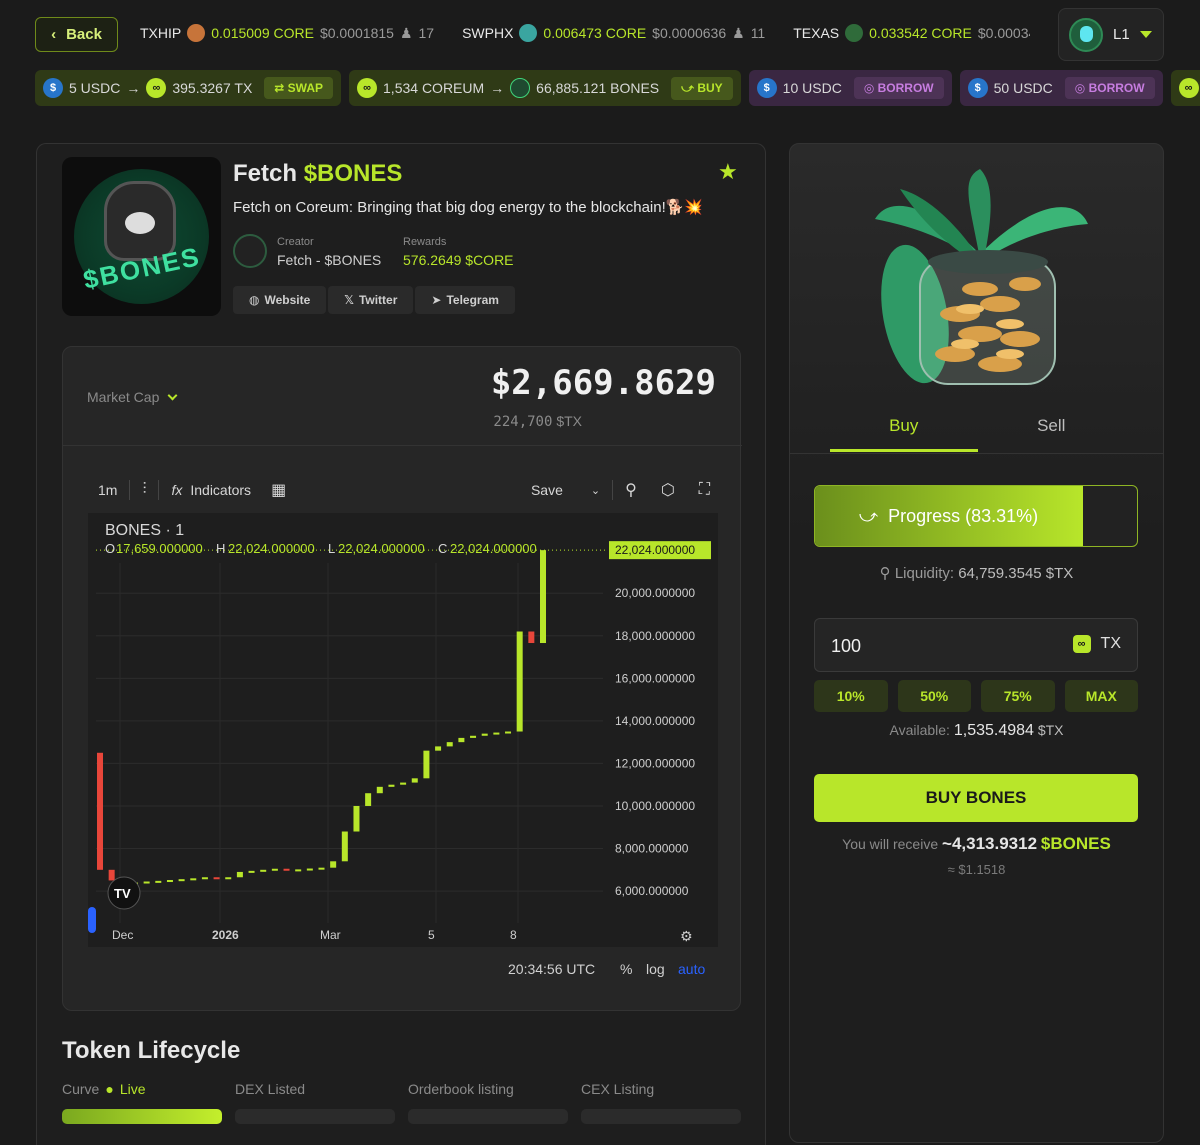 This screenshot has width=1200, height=1145. Describe the element at coordinates (905, 88) in the screenshot. I see `activity-action-label: BORROW` at that location.